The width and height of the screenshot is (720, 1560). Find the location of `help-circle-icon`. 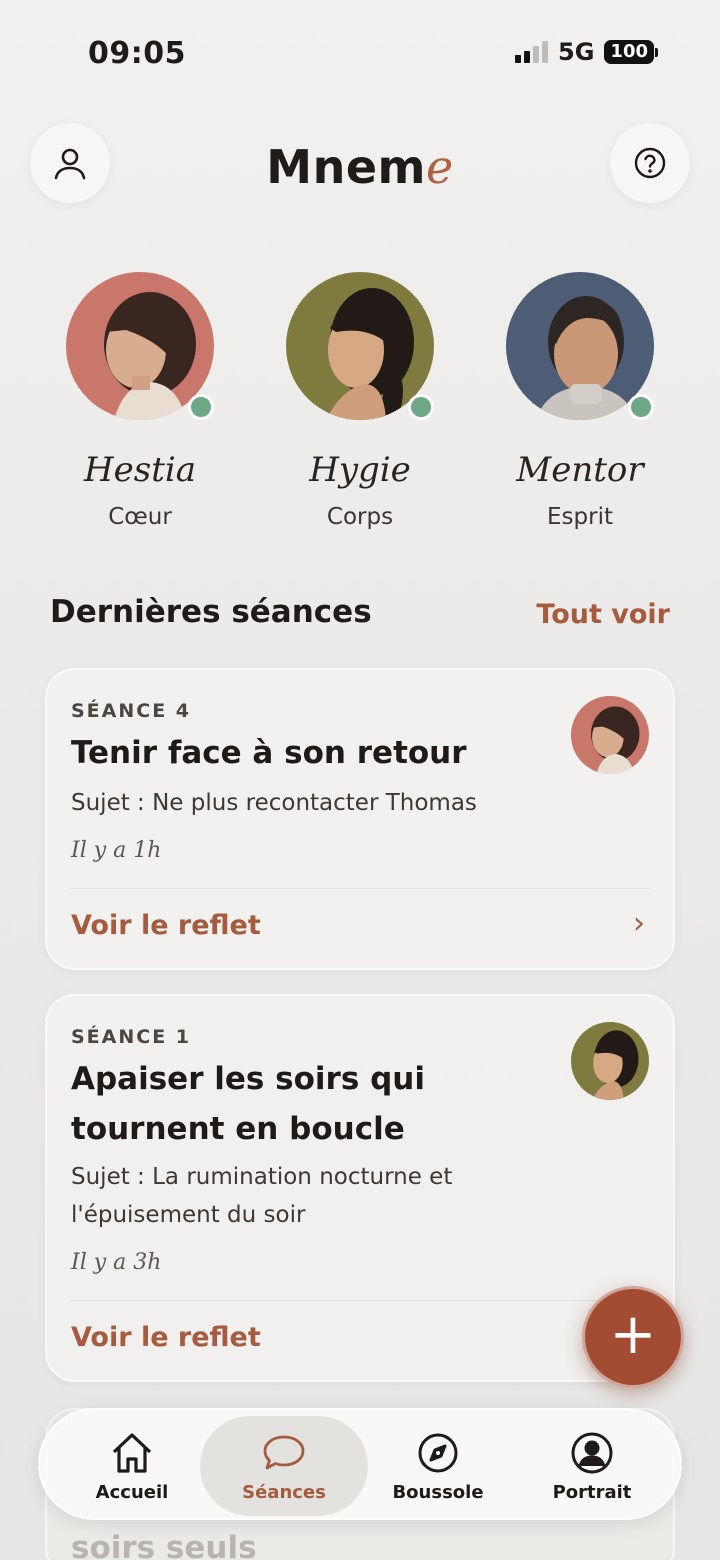

help-circle-icon is located at coordinates (650, 163).